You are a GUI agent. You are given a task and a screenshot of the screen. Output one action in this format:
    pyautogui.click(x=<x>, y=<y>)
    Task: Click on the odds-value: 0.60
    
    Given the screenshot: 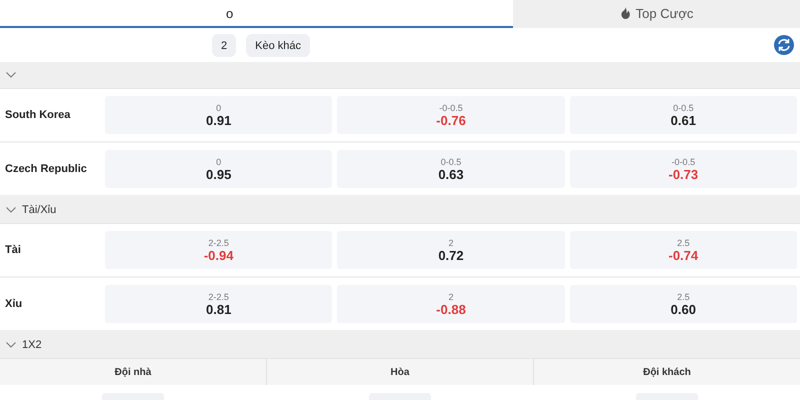 What is the action you would take?
    pyautogui.click(x=683, y=309)
    